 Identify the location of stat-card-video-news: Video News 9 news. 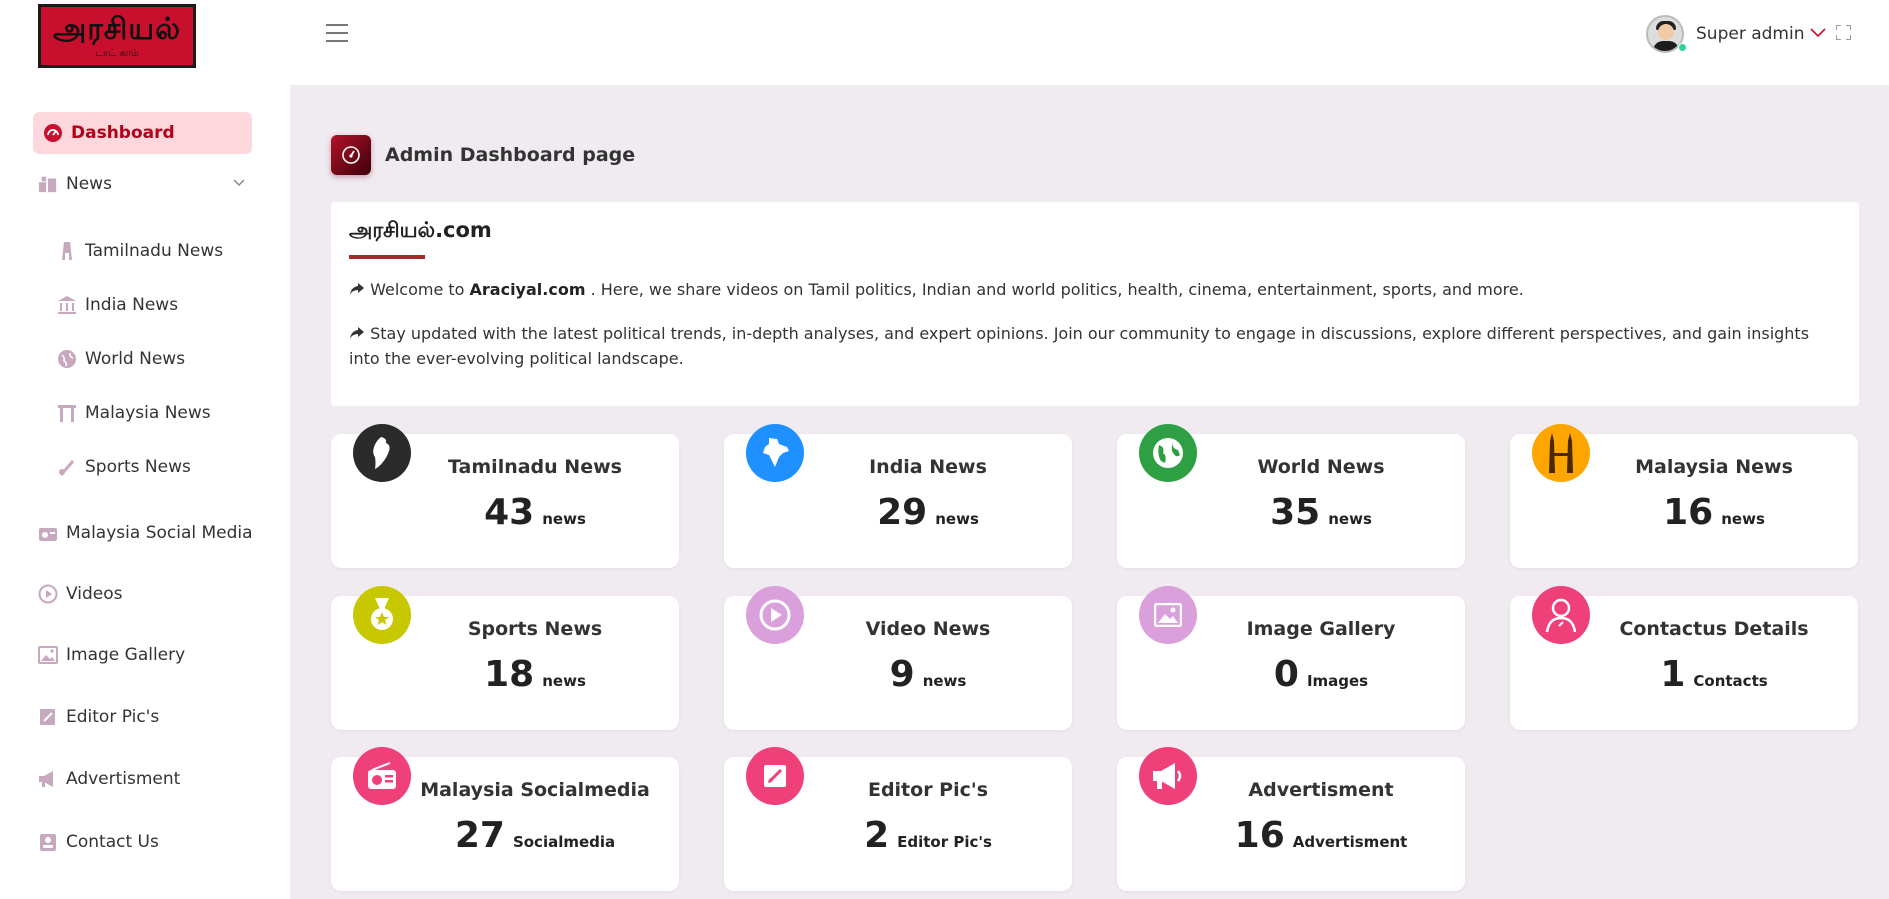
(898, 658).